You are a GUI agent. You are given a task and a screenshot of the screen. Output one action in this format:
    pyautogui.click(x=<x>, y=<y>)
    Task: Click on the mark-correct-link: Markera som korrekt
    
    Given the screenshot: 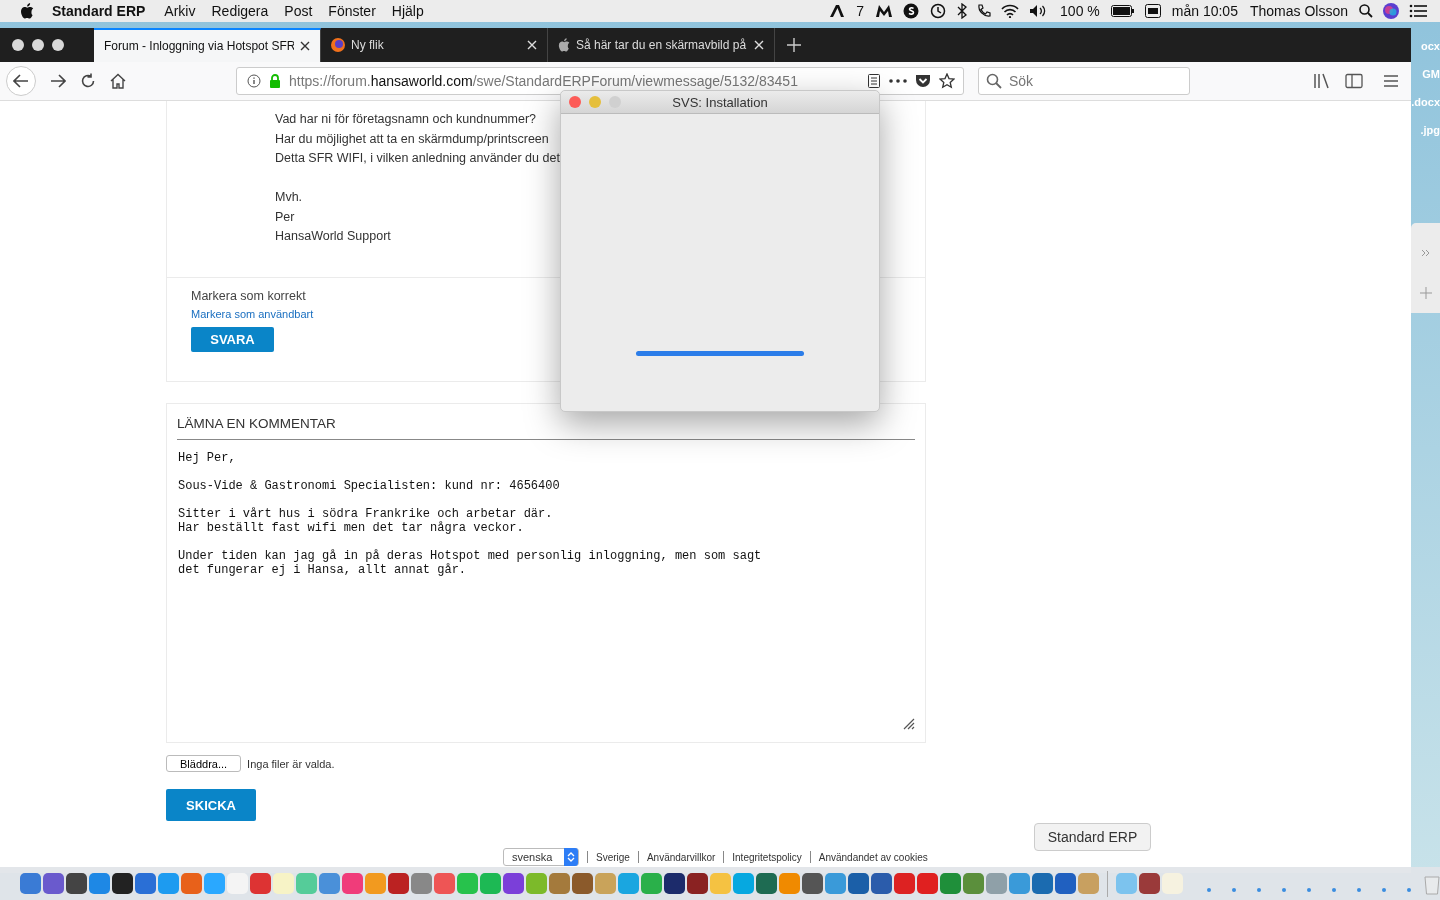 What is the action you would take?
    pyautogui.click(x=248, y=296)
    